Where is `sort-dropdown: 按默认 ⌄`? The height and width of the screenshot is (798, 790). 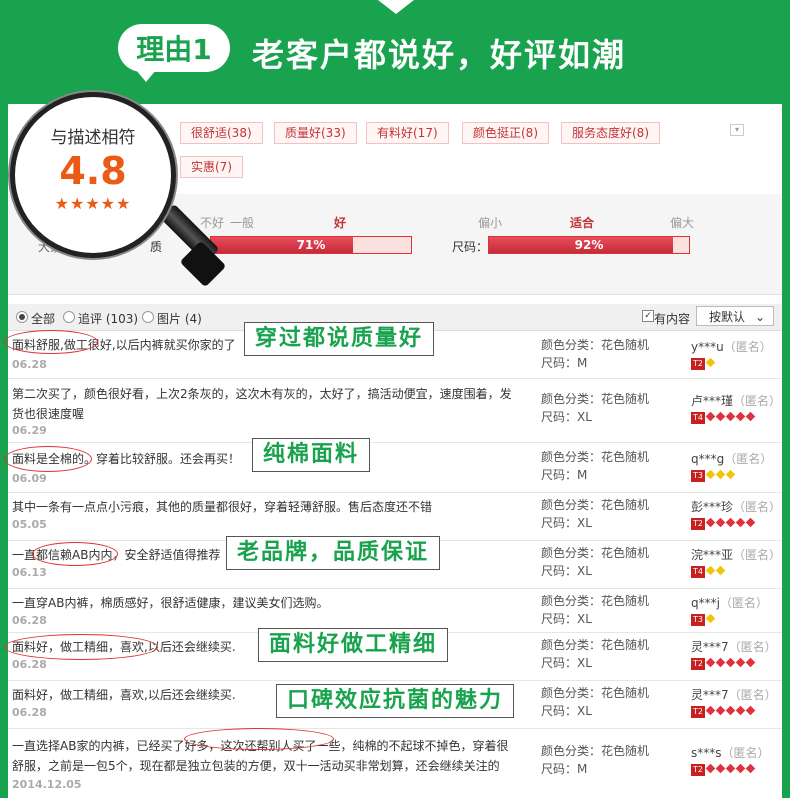 sort-dropdown: 按默认 ⌄ is located at coordinates (735, 316).